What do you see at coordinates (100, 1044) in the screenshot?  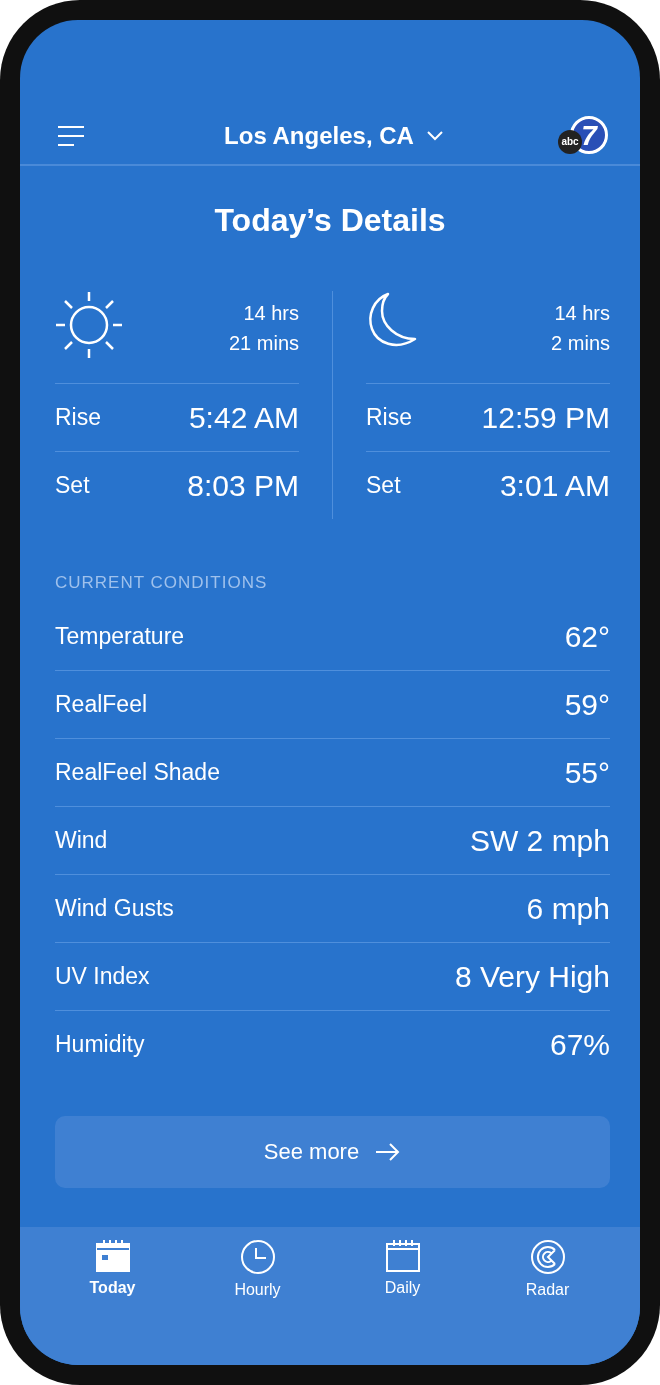 I see `condition-label: Humidity` at bounding box center [100, 1044].